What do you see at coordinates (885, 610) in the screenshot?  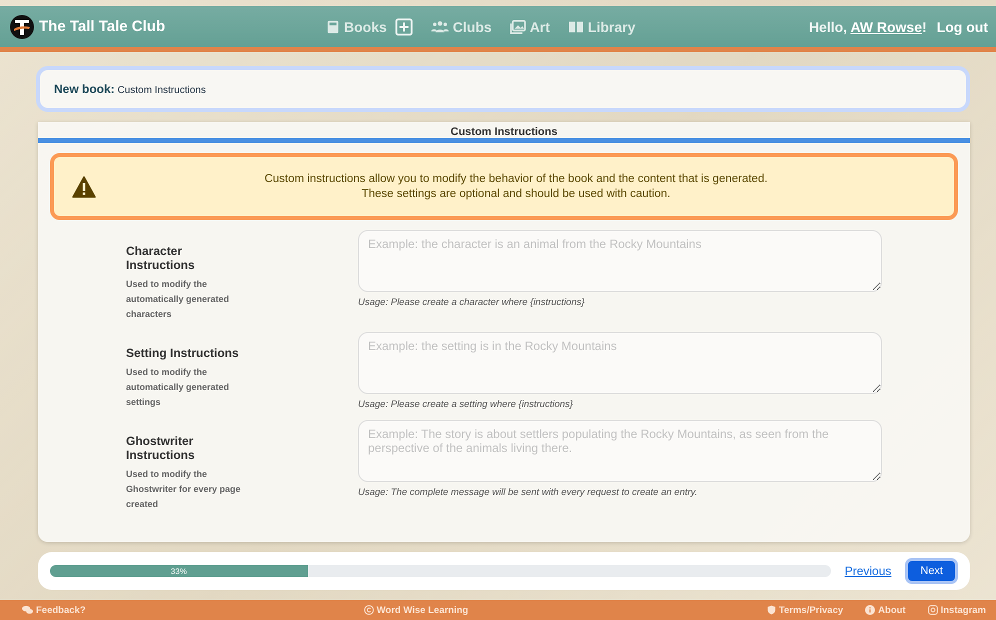 I see `footer-link: About` at bounding box center [885, 610].